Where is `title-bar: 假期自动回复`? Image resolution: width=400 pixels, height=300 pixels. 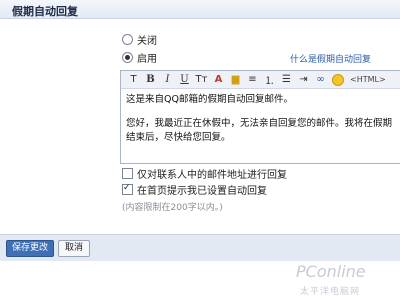 title-bar: 假期自动回复 is located at coordinates (200, 9).